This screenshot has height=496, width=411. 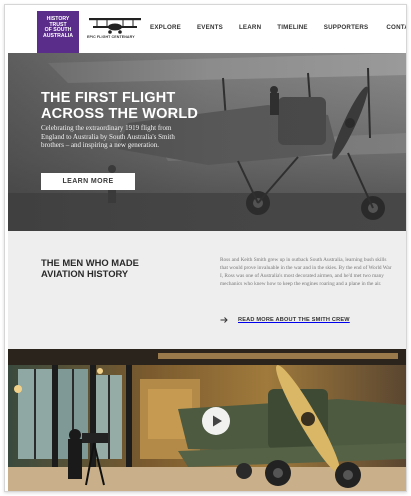 What do you see at coordinates (88, 181) in the screenshot?
I see `learn-more-button: LEARN MORE` at bounding box center [88, 181].